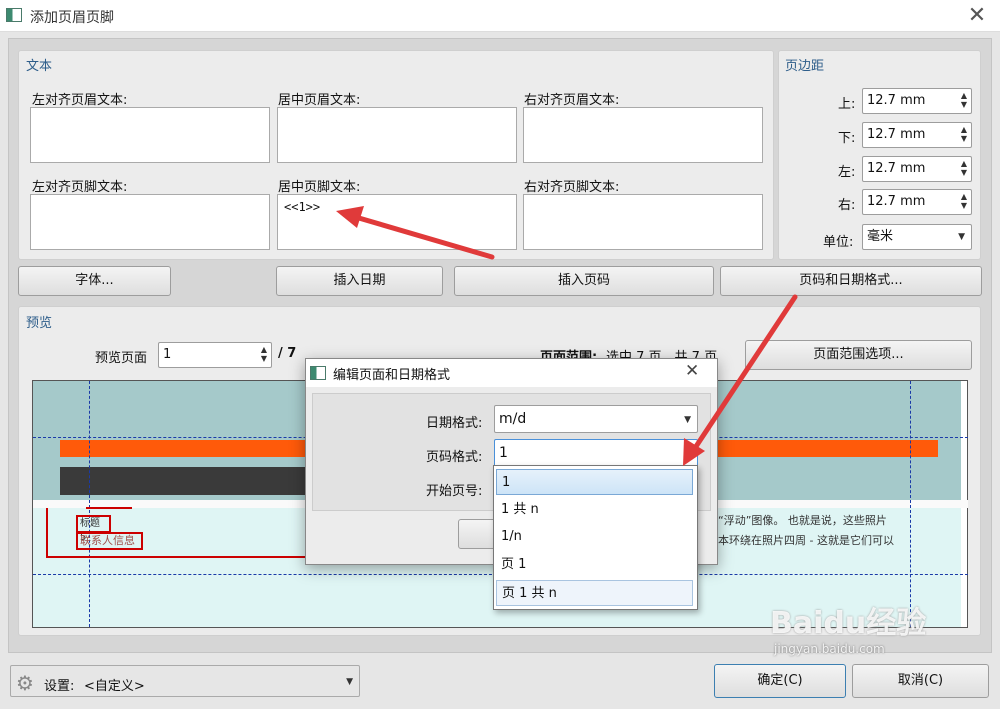  Describe the element at coordinates (350, 217) in the screenshot. I see `red-arrow-1-head` at that location.